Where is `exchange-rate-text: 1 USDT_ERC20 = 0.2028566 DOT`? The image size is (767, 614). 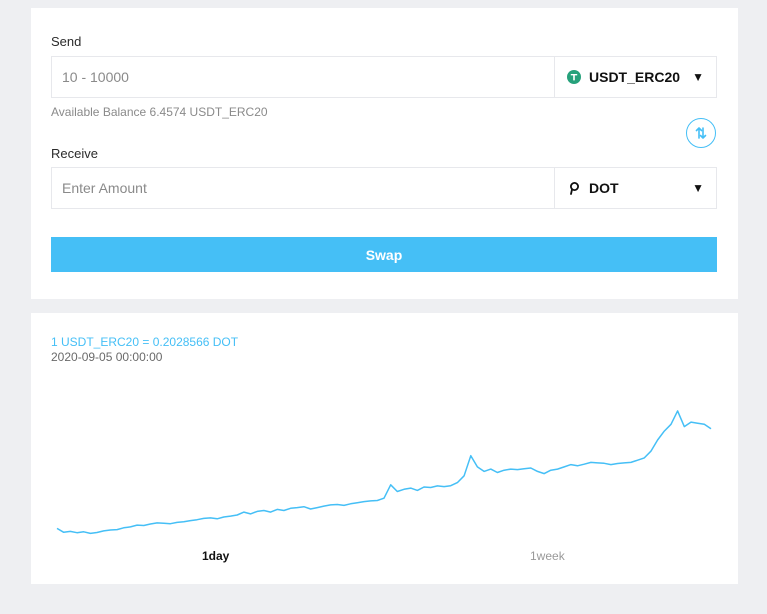 exchange-rate-text: 1 USDT_ERC20 = 0.2028566 DOT is located at coordinates (145, 342).